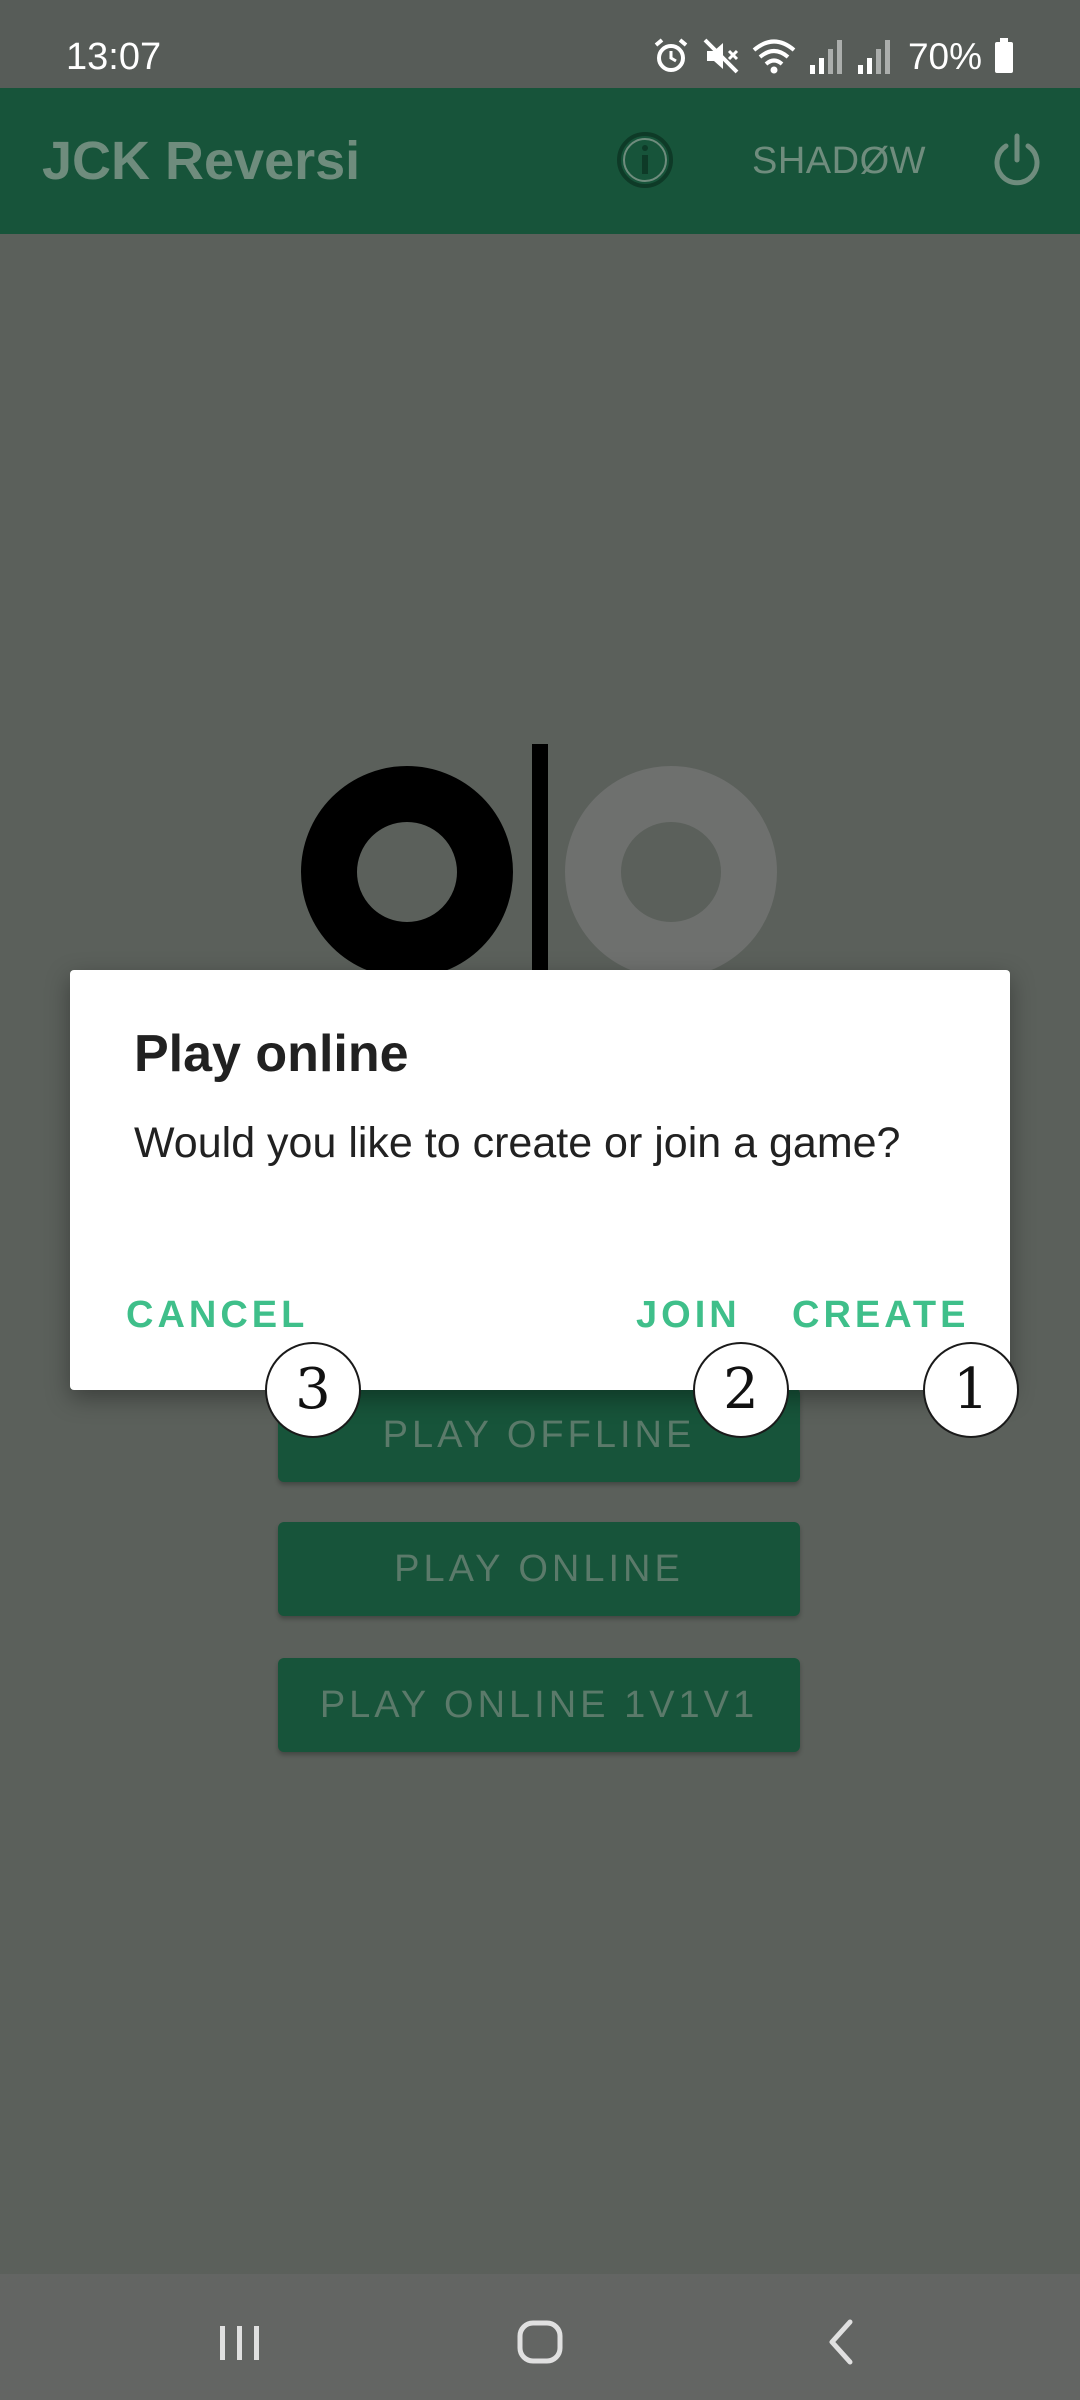  What do you see at coordinates (839, 161) in the screenshot?
I see `shadow-toggle: SHADØW` at bounding box center [839, 161].